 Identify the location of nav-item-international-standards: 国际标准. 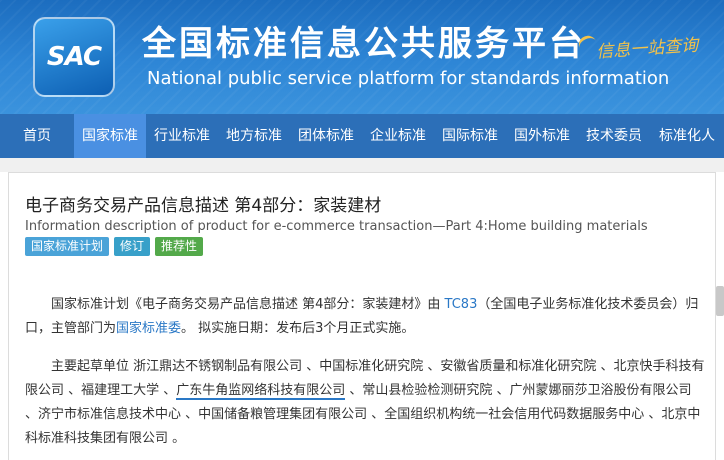
(470, 136).